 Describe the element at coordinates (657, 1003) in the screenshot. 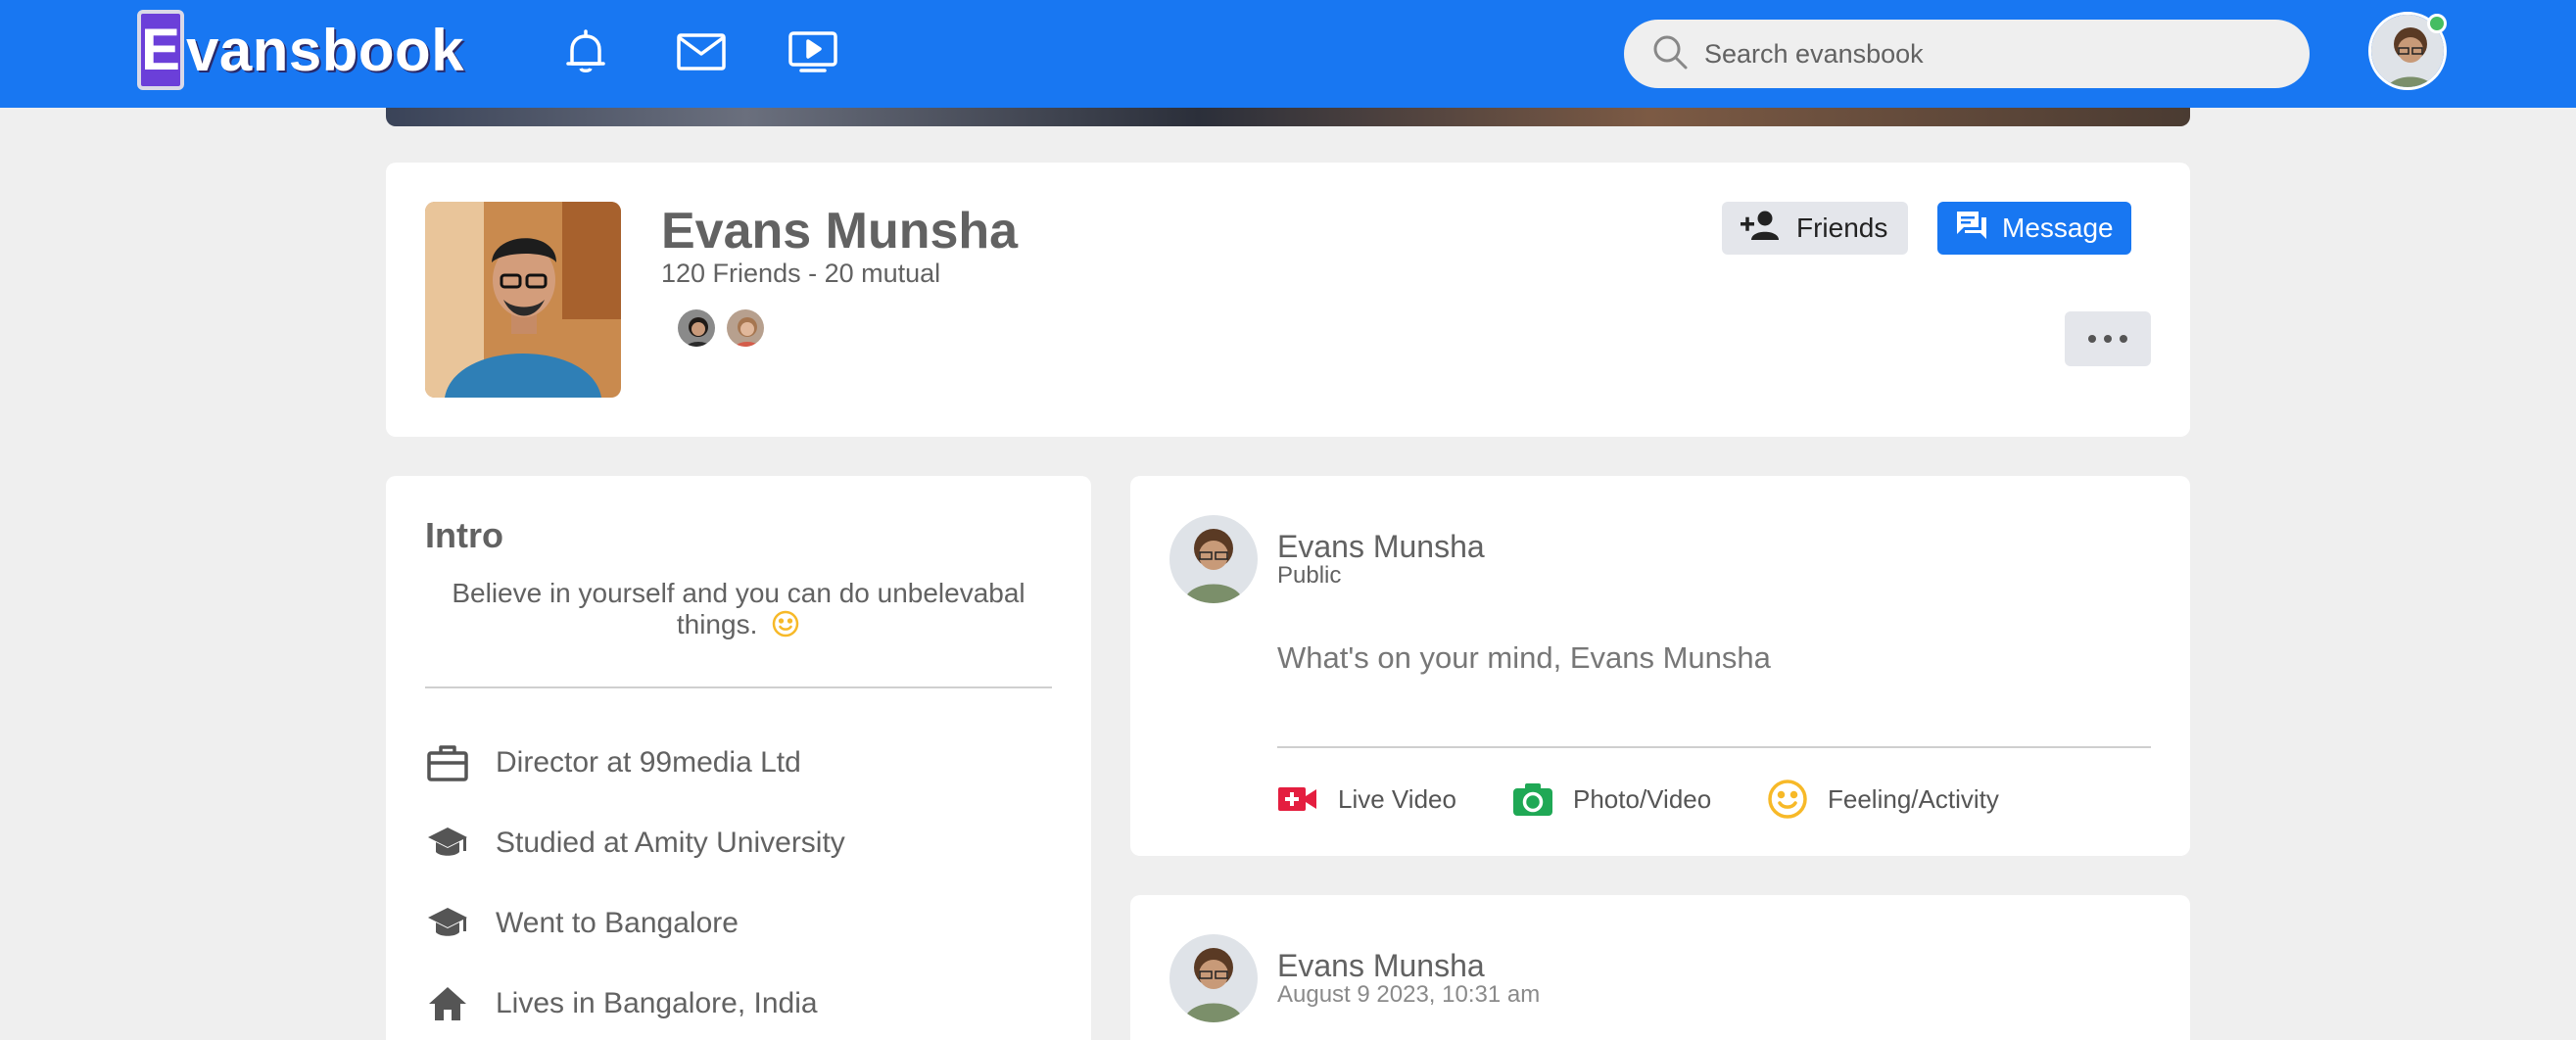

I see `intro-item-text: Lives in Bangalore, India` at that location.